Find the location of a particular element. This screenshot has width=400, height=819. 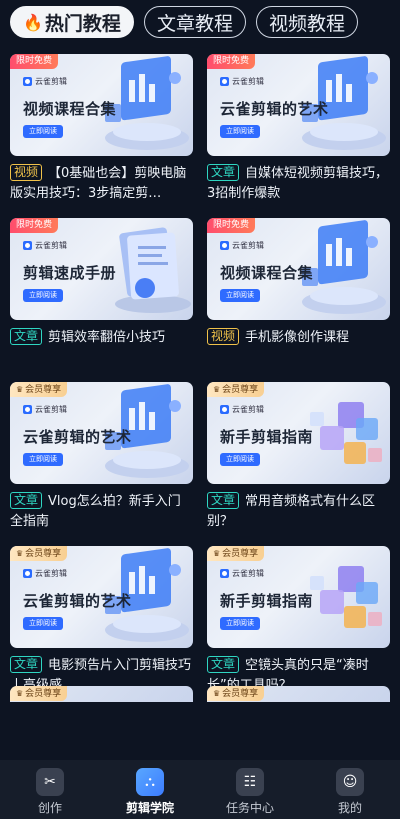

course-card: 限时免费云雀剪辑剪辑速成手册立即阅读文章 剪辑效率翻倍小技巧 is located at coordinates (101, 295).